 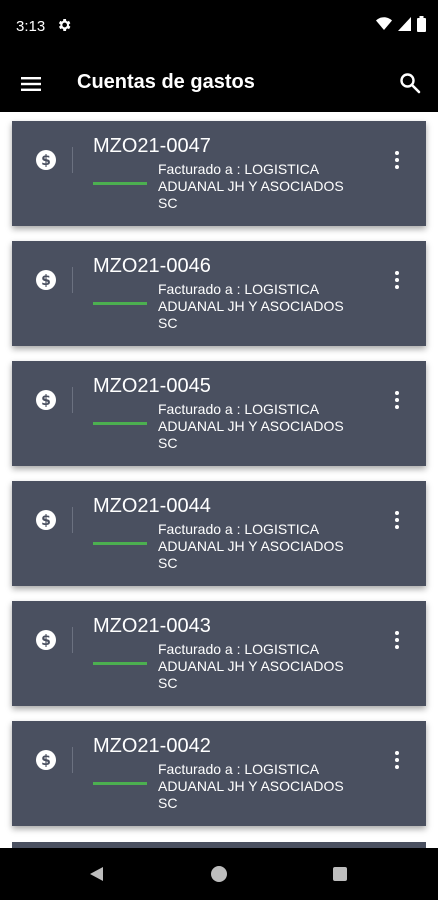 What do you see at coordinates (219, 28) in the screenshot?
I see `status-bar: 3:13` at bounding box center [219, 28].